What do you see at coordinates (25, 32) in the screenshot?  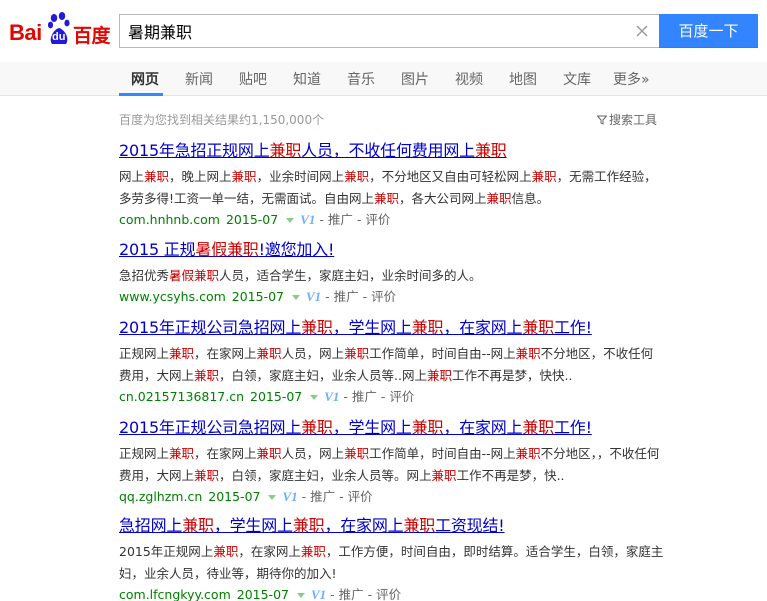 I see `logo-text-bai: Bai` at bounding box center [25, 32].